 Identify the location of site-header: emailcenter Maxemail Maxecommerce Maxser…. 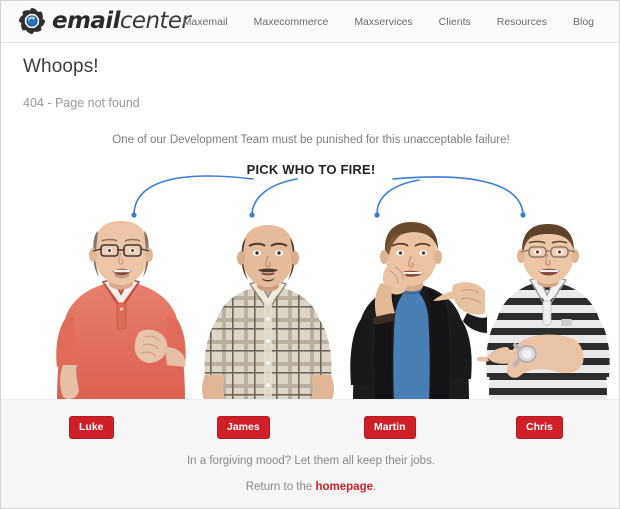
(310, 22).